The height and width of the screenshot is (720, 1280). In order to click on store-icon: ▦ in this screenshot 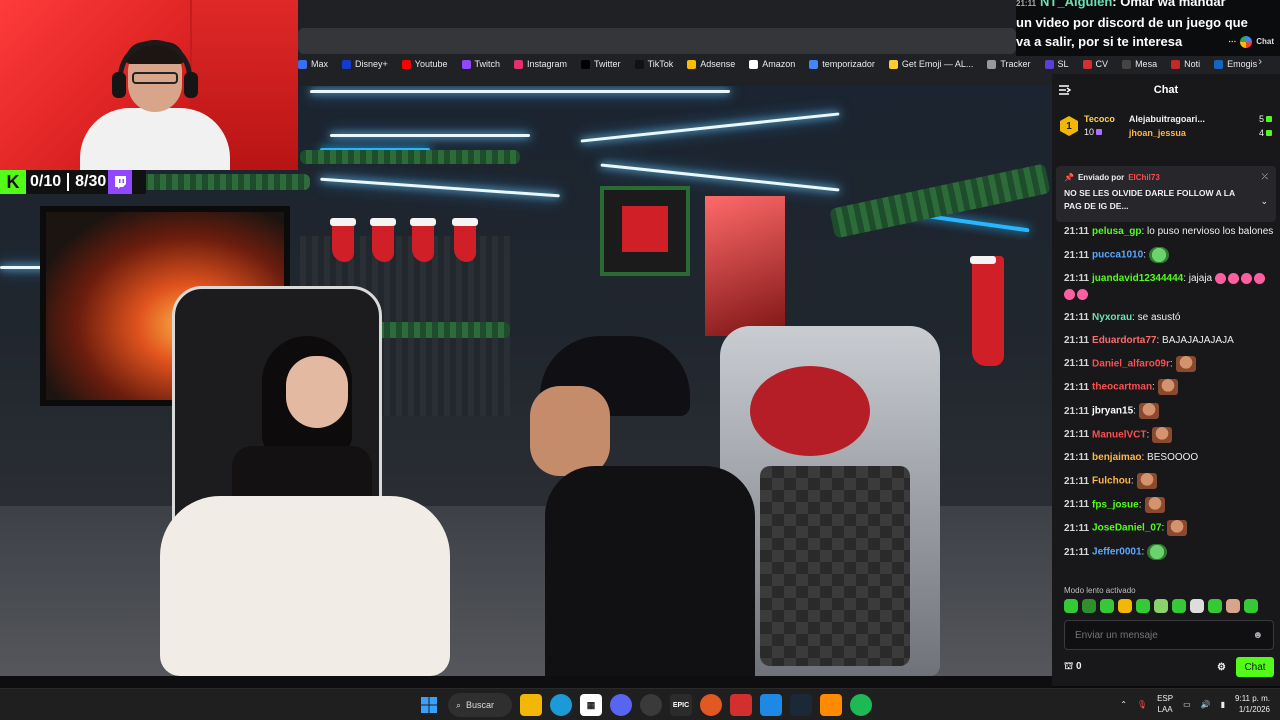, I will do `click(591, 705)`.